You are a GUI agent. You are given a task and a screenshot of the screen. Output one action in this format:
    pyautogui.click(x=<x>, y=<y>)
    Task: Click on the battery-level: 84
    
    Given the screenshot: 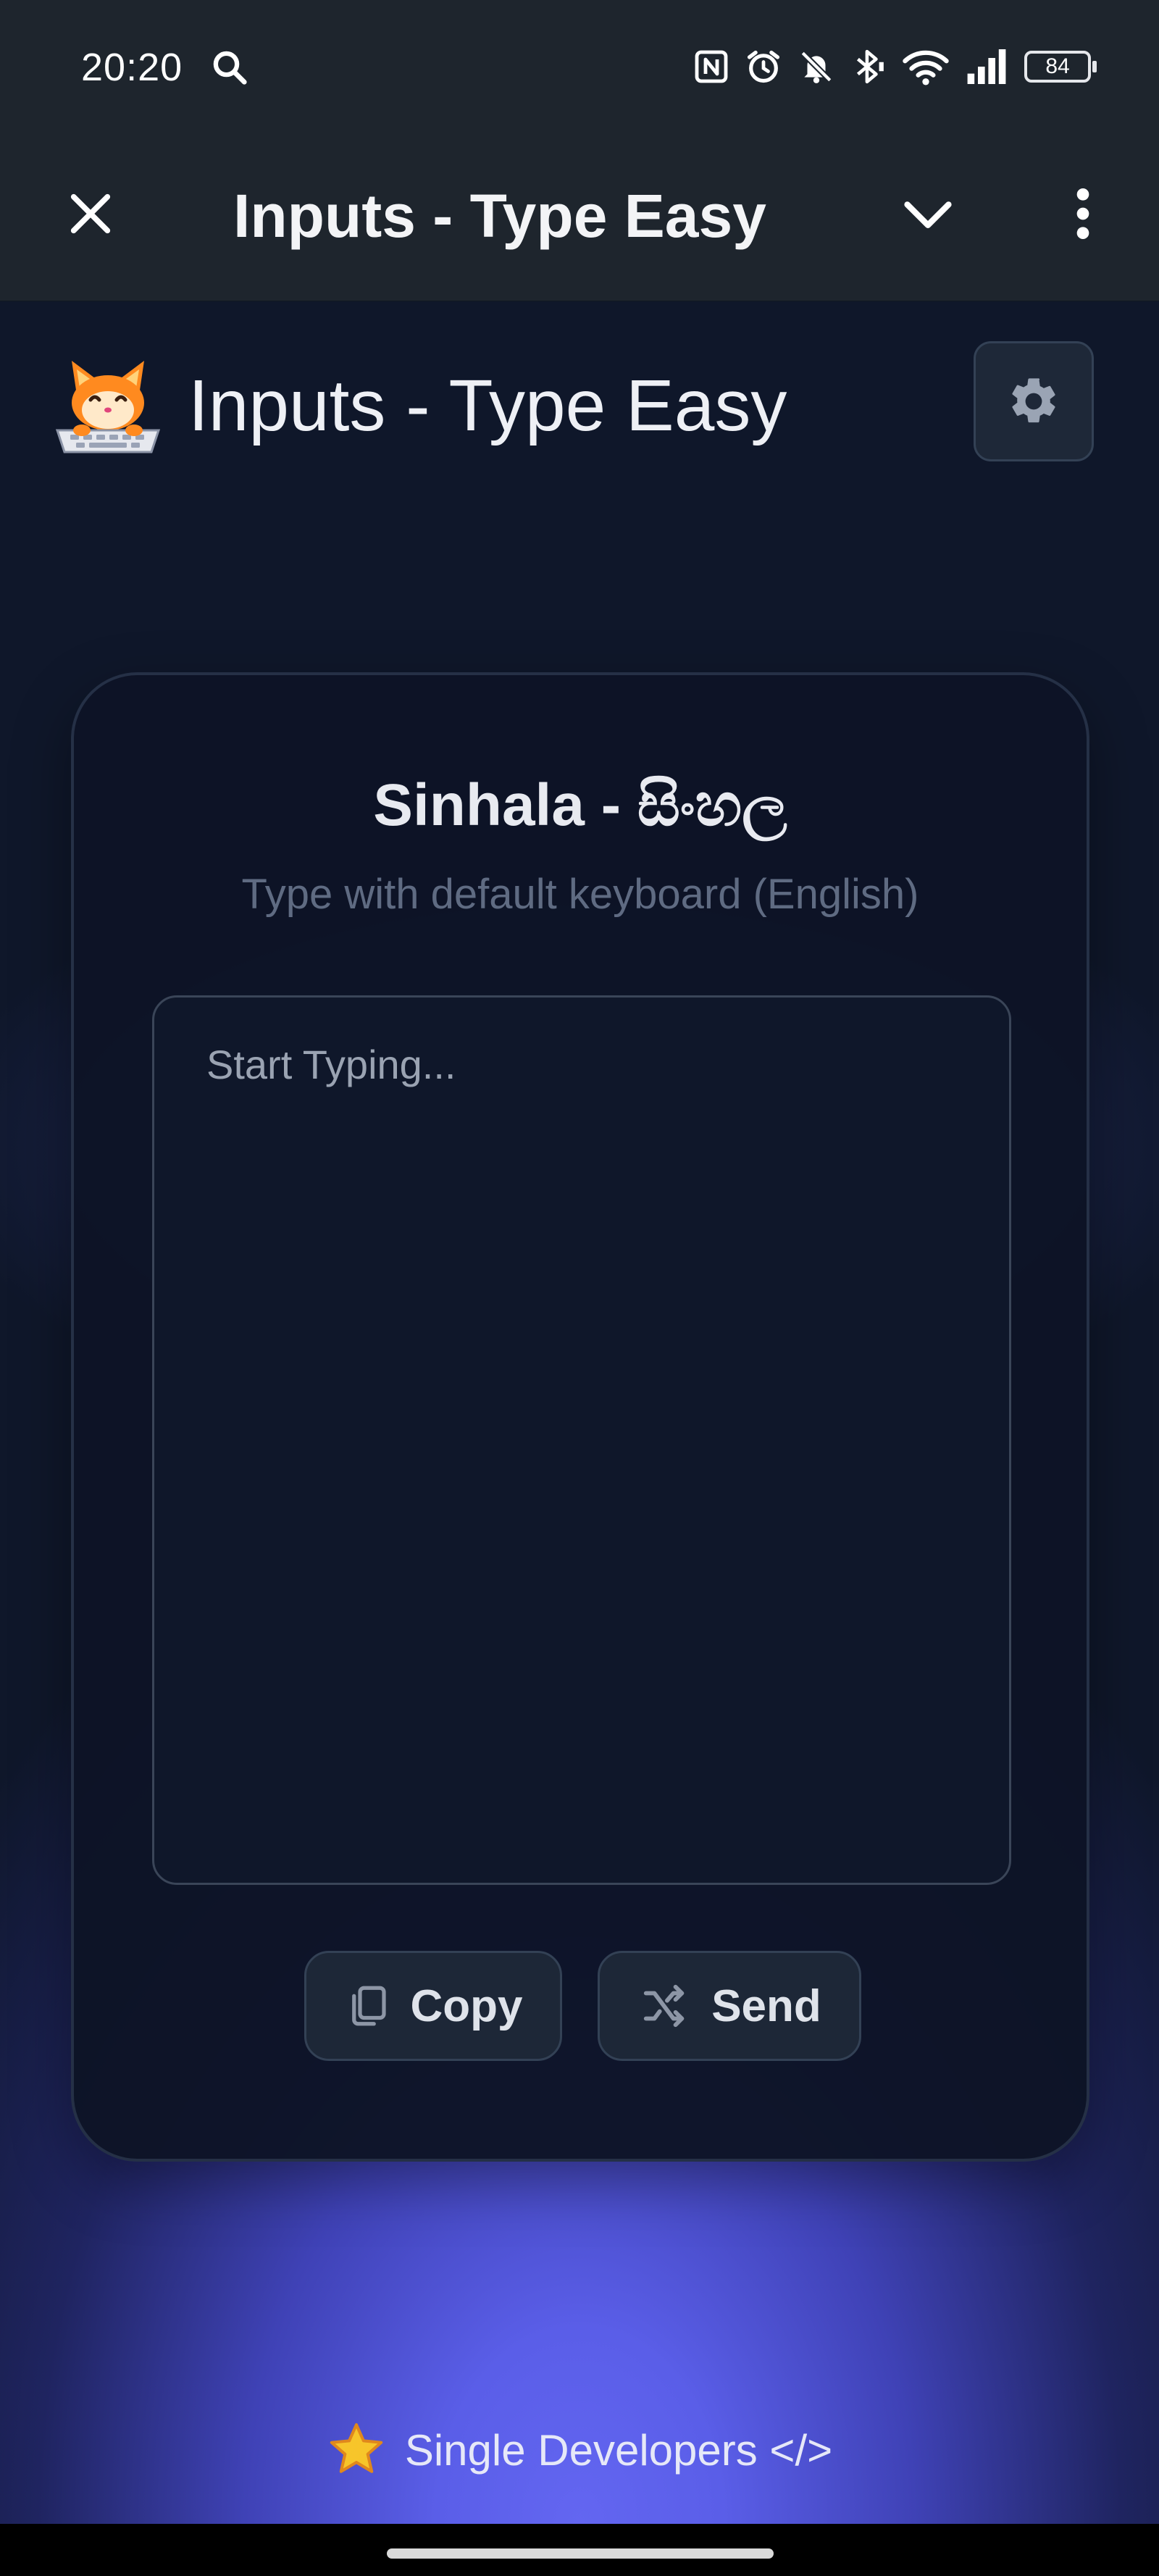 What is the action you would take?
    pyautogui.click(x=1057, y=66)
    